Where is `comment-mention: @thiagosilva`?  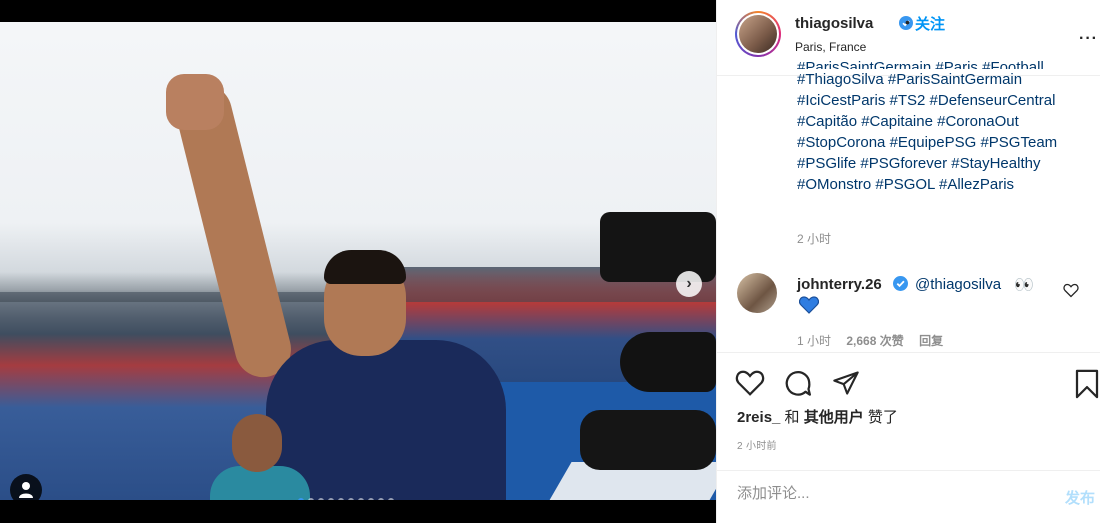 comment-mention: @thiagosilva is located at coordinates (958, 284).